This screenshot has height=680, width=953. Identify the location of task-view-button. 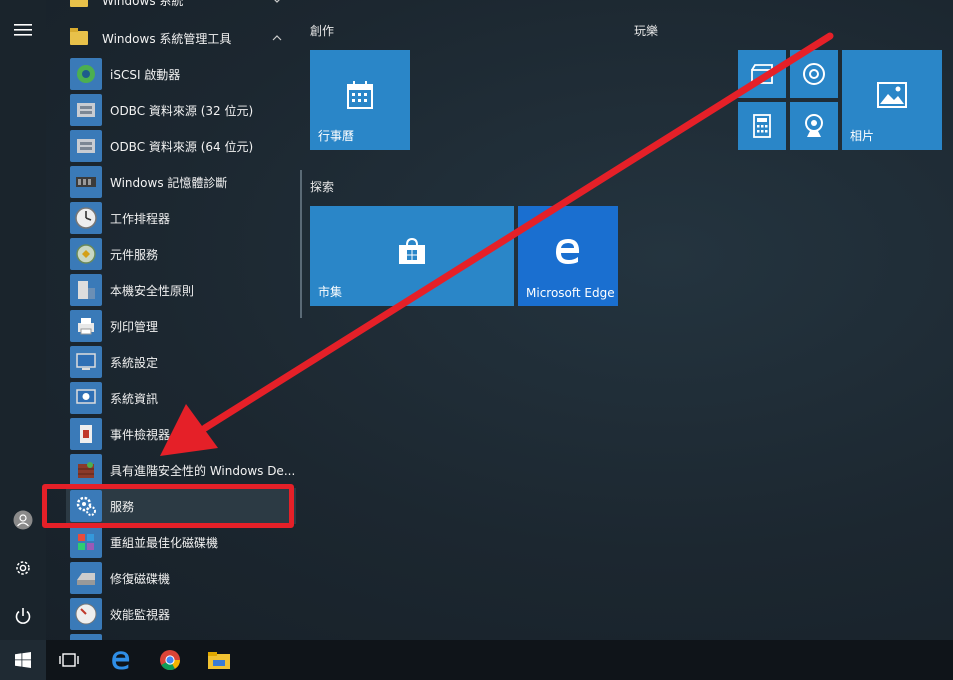
(69, 660).